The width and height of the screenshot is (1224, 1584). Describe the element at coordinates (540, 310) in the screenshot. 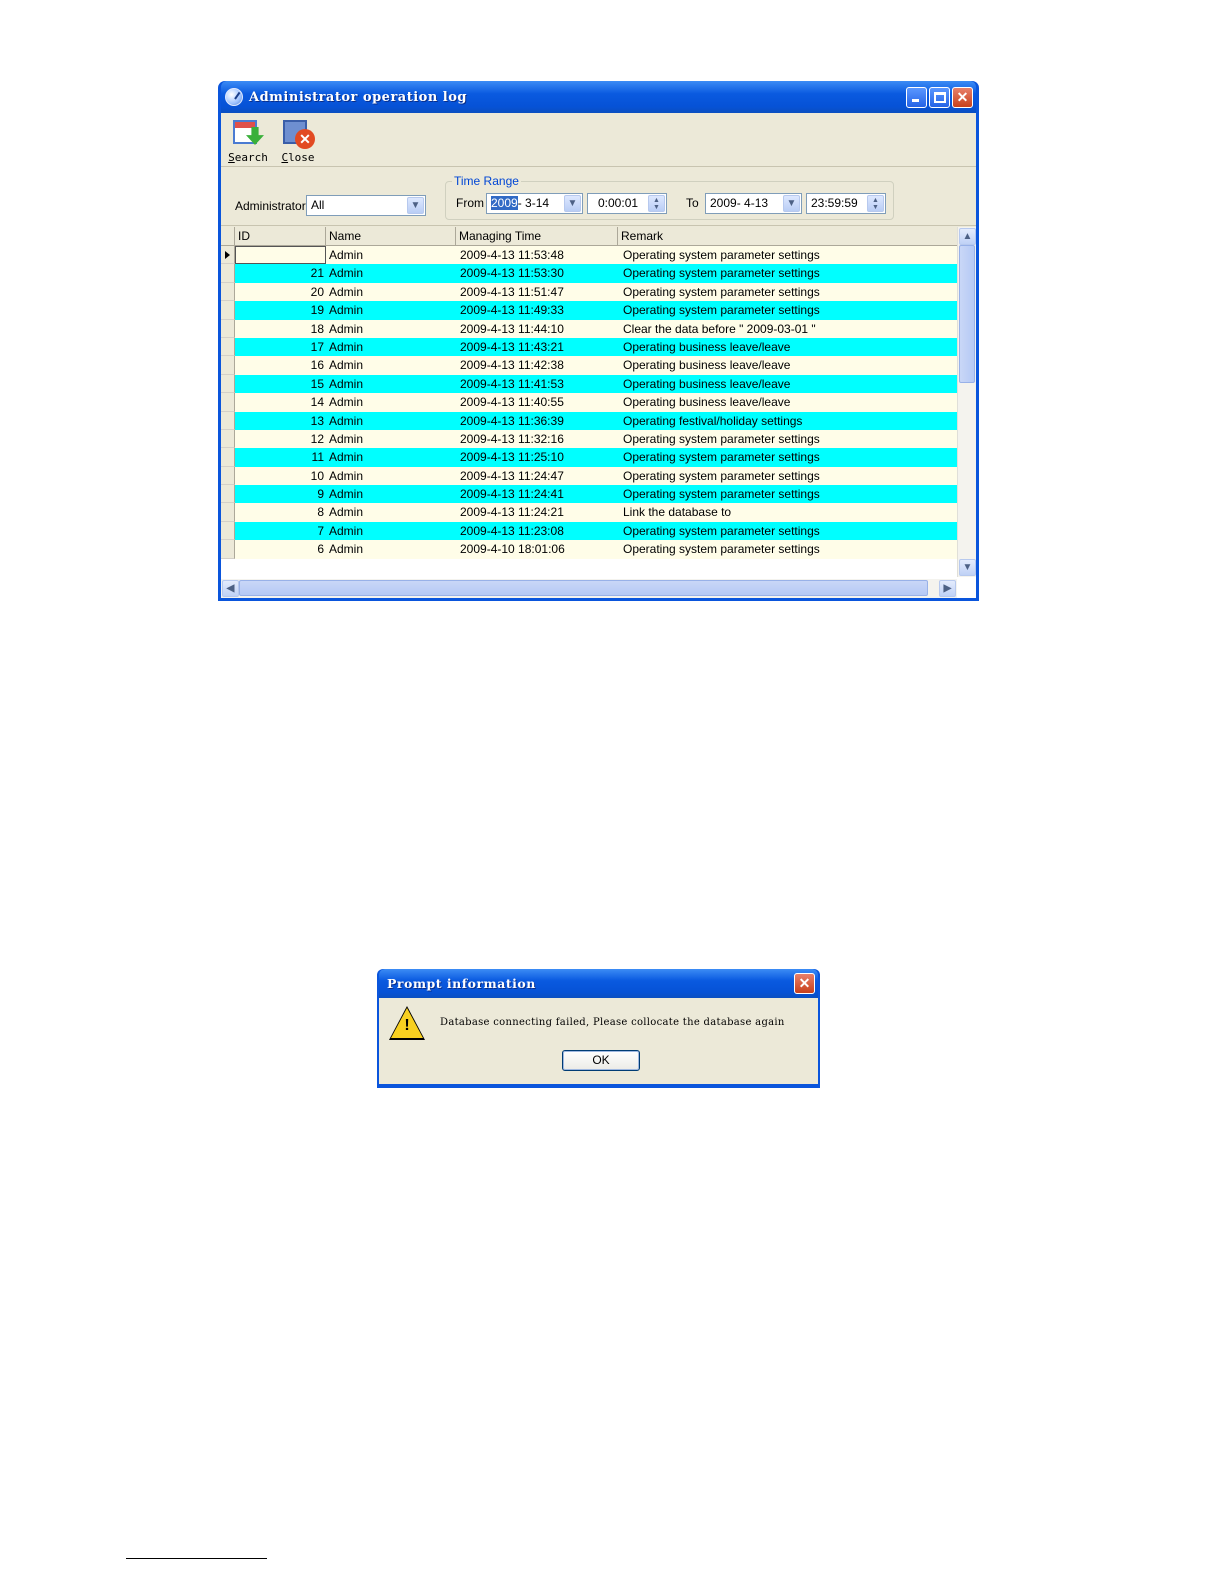

I see `cell-managing-time: 2009-4-13 11:49:33` at that location.